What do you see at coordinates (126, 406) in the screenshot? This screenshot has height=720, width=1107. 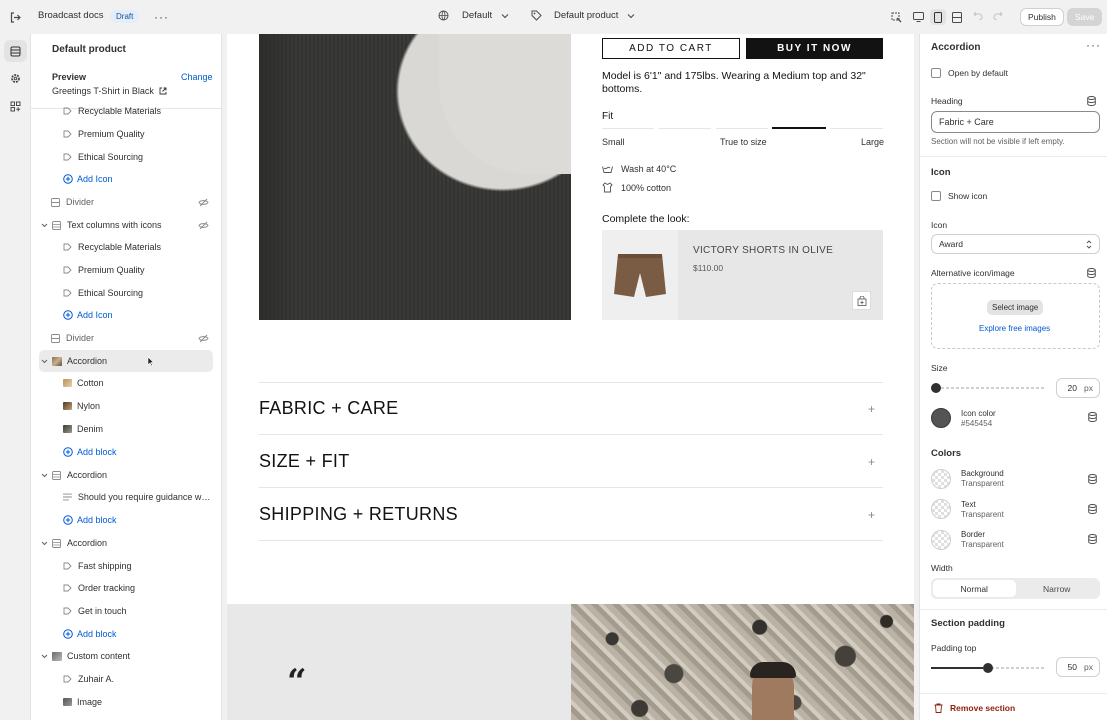 I see `tree-block-nylon: Nylon` at bounding box center [126, 406].